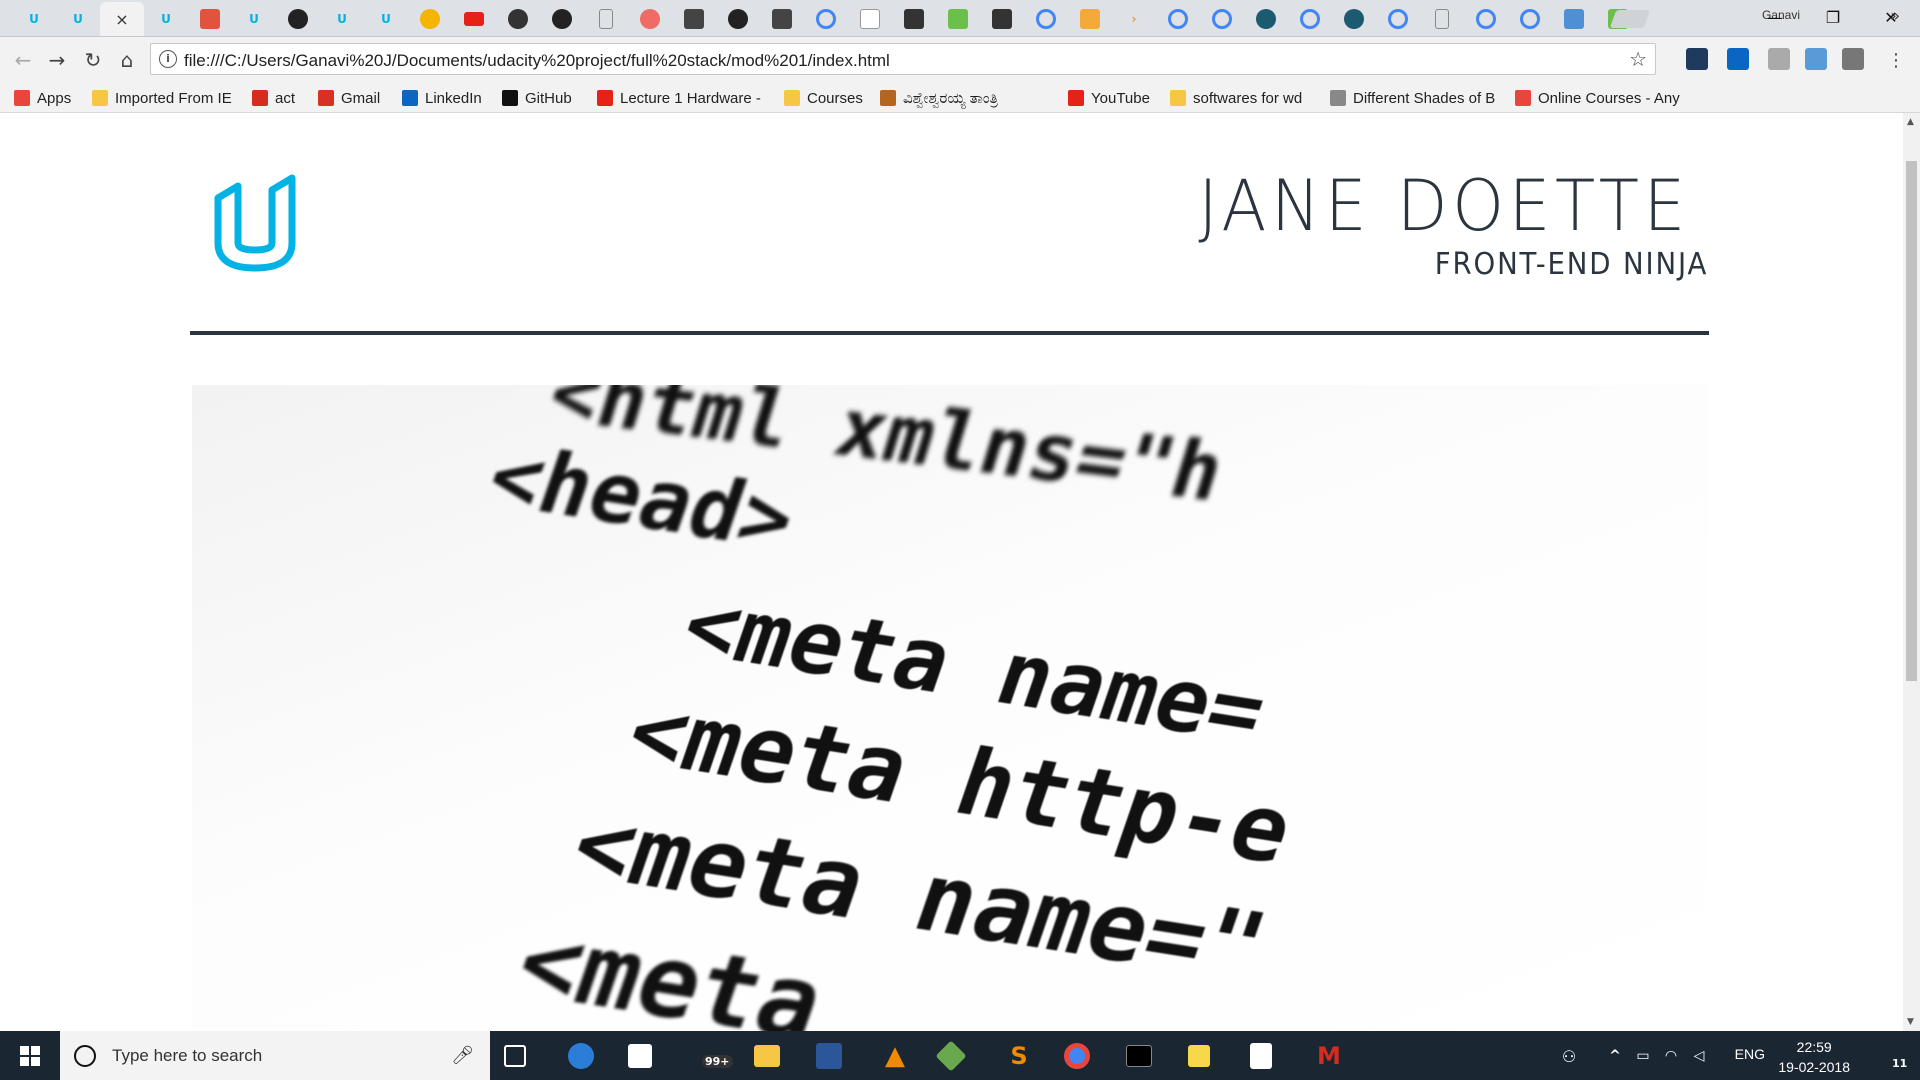 This screenshot has height=1080, width=1920. I want to click on language-indicator: ENG, so click(1750, 1054).